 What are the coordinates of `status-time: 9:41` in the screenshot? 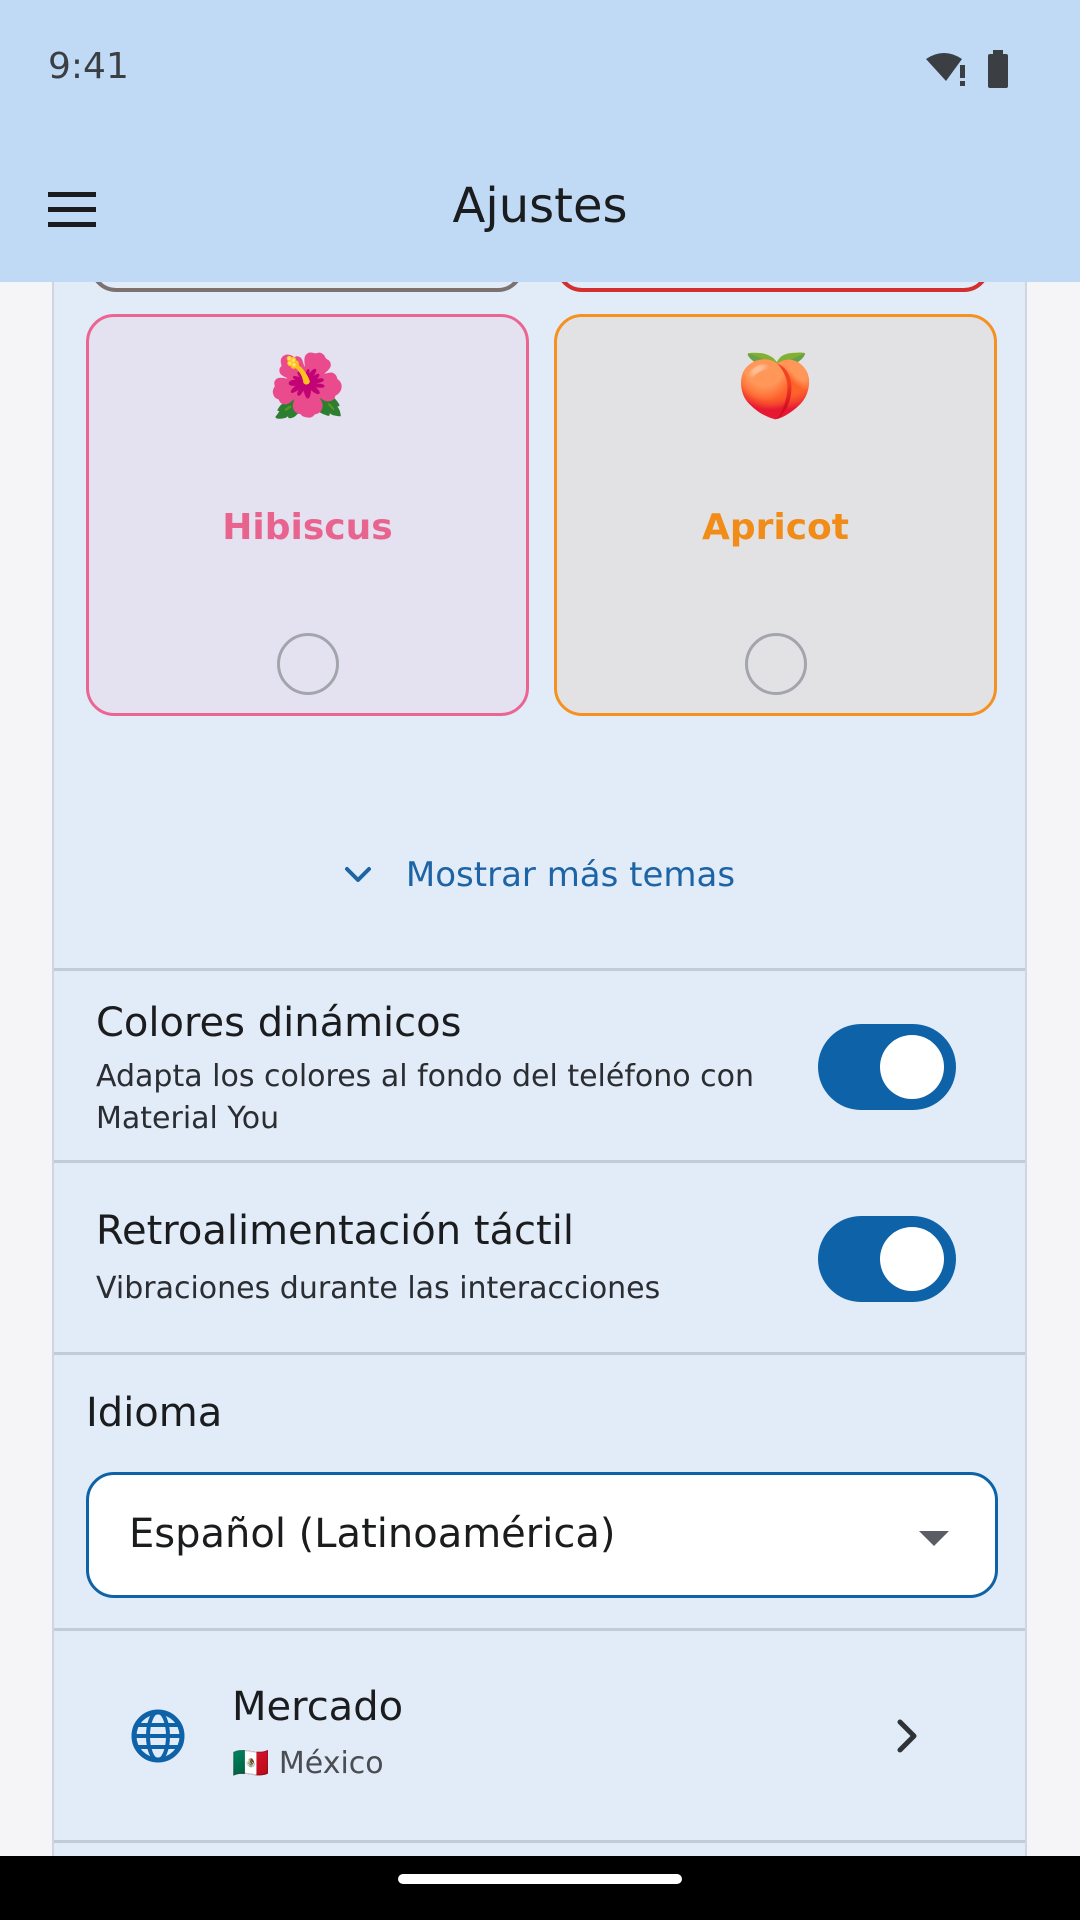 It's located at (88, 66).